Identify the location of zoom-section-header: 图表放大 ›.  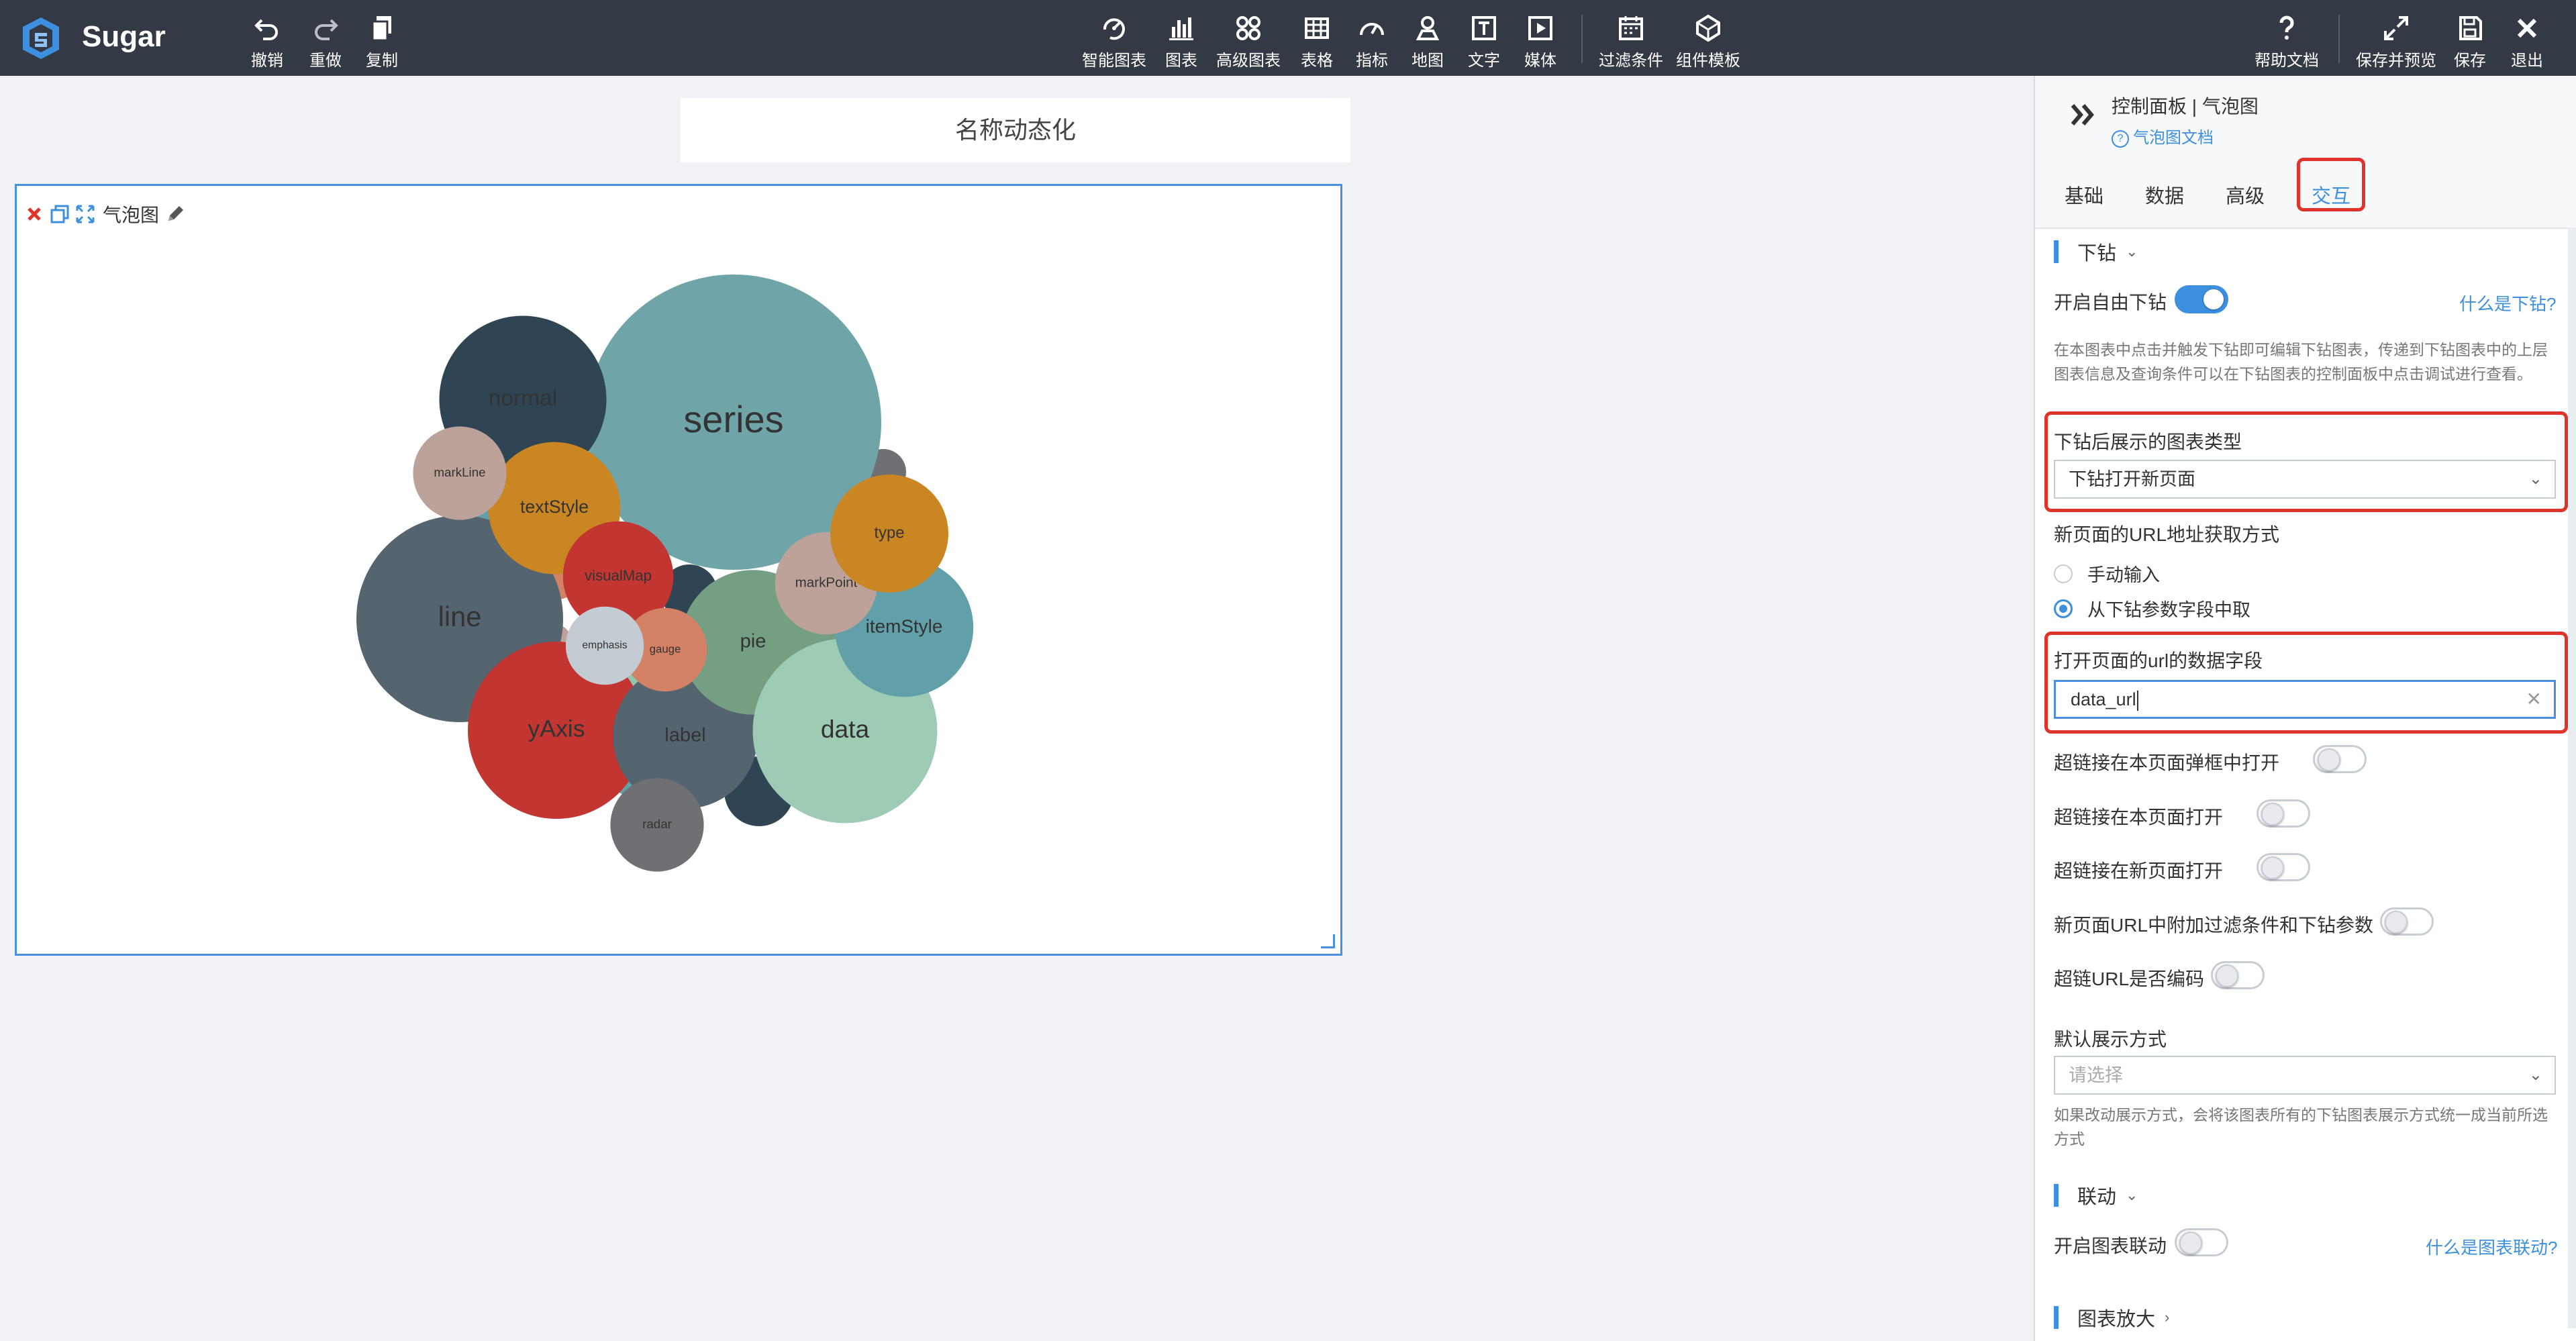
(2111, 1317).